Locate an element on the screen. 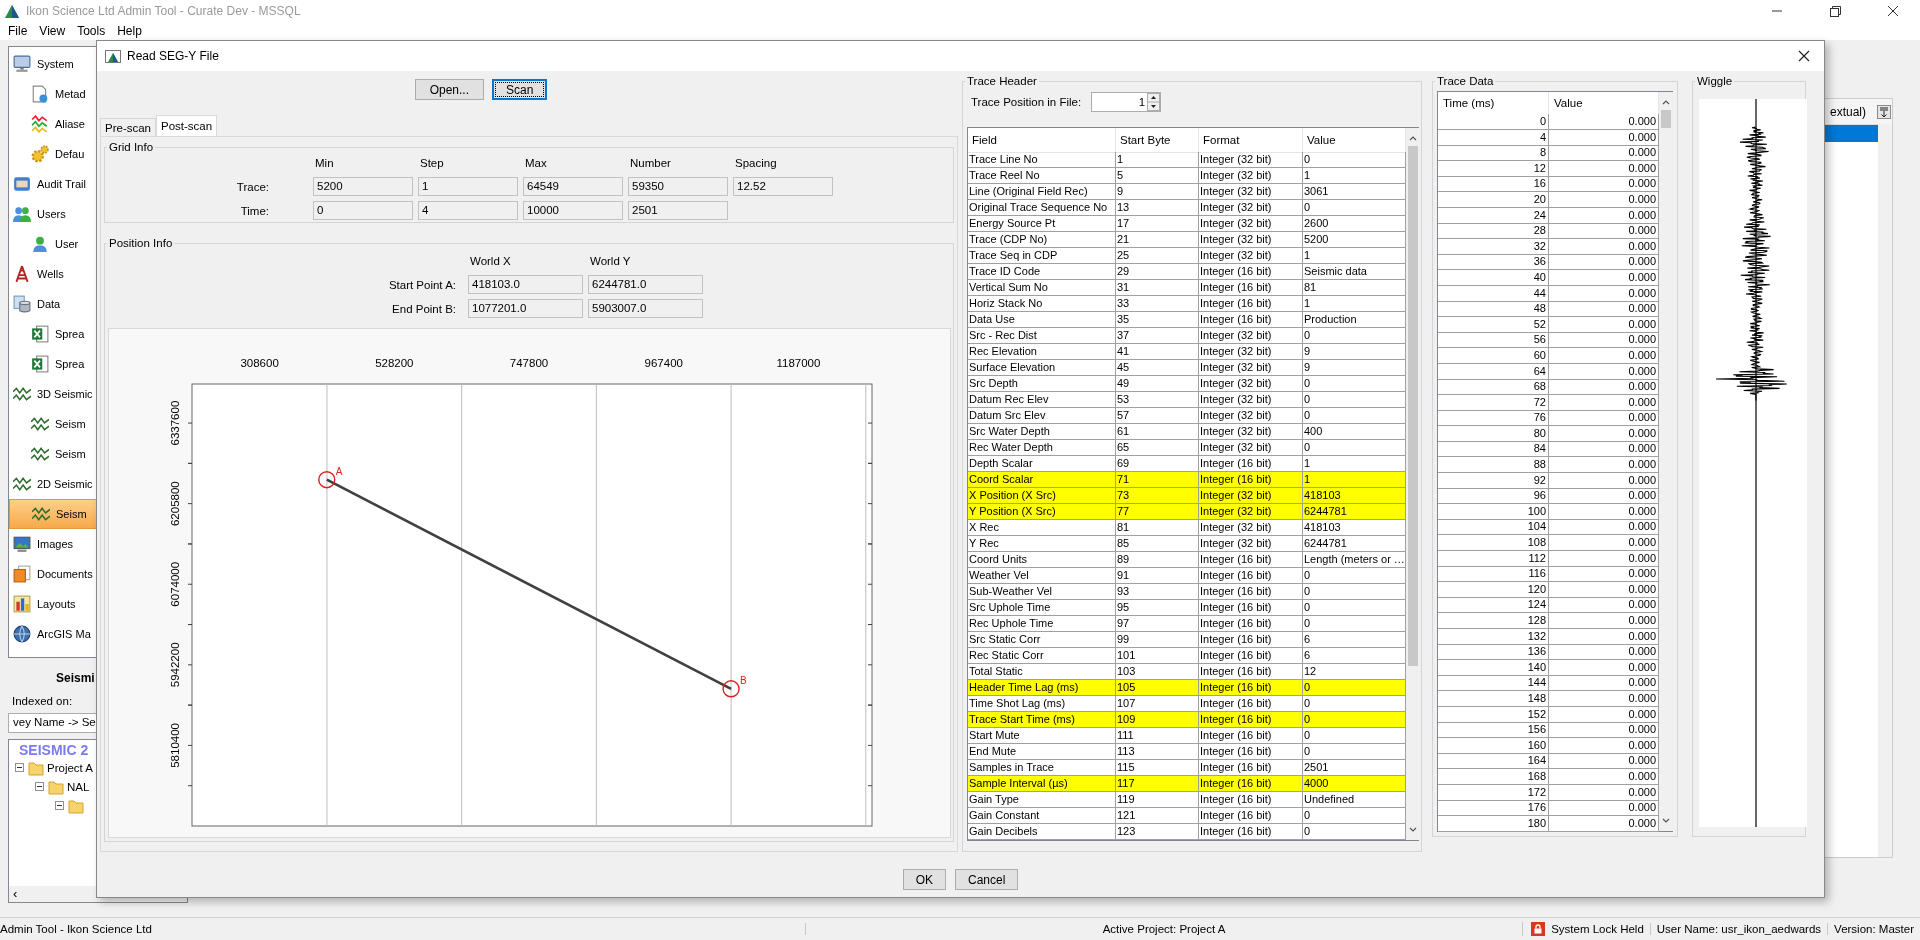 This screenshot has height=940, width=1920. table-cell: 24 is located at coordinates (1493, 215).